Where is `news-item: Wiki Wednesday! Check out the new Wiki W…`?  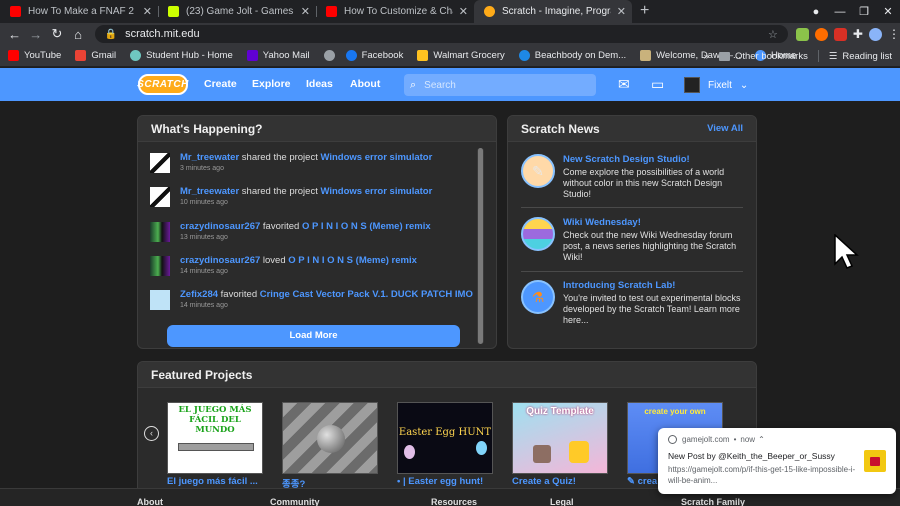
news-item: Wiki Wednesday! Check out the new Wiki W… is located at coordinates (632, 240).